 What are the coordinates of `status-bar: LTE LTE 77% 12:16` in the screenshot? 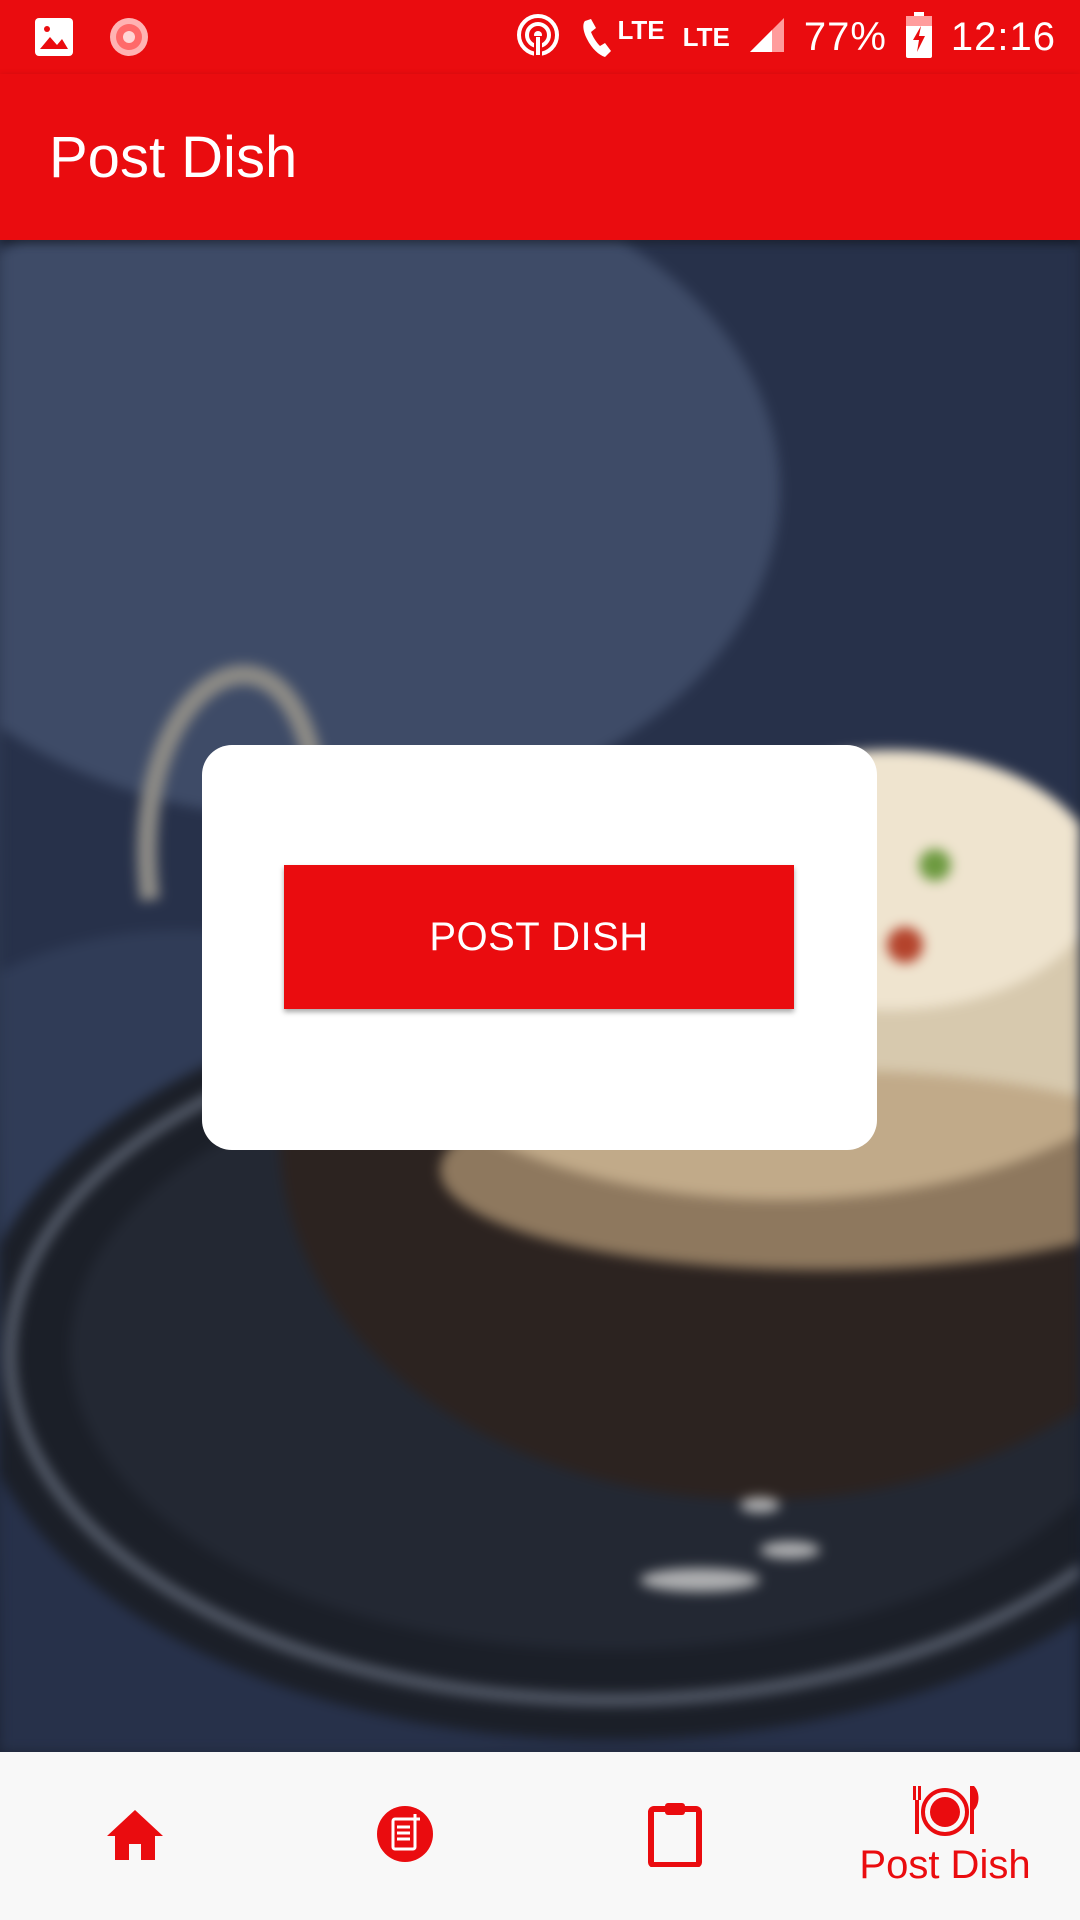 It's located at (540, 37).